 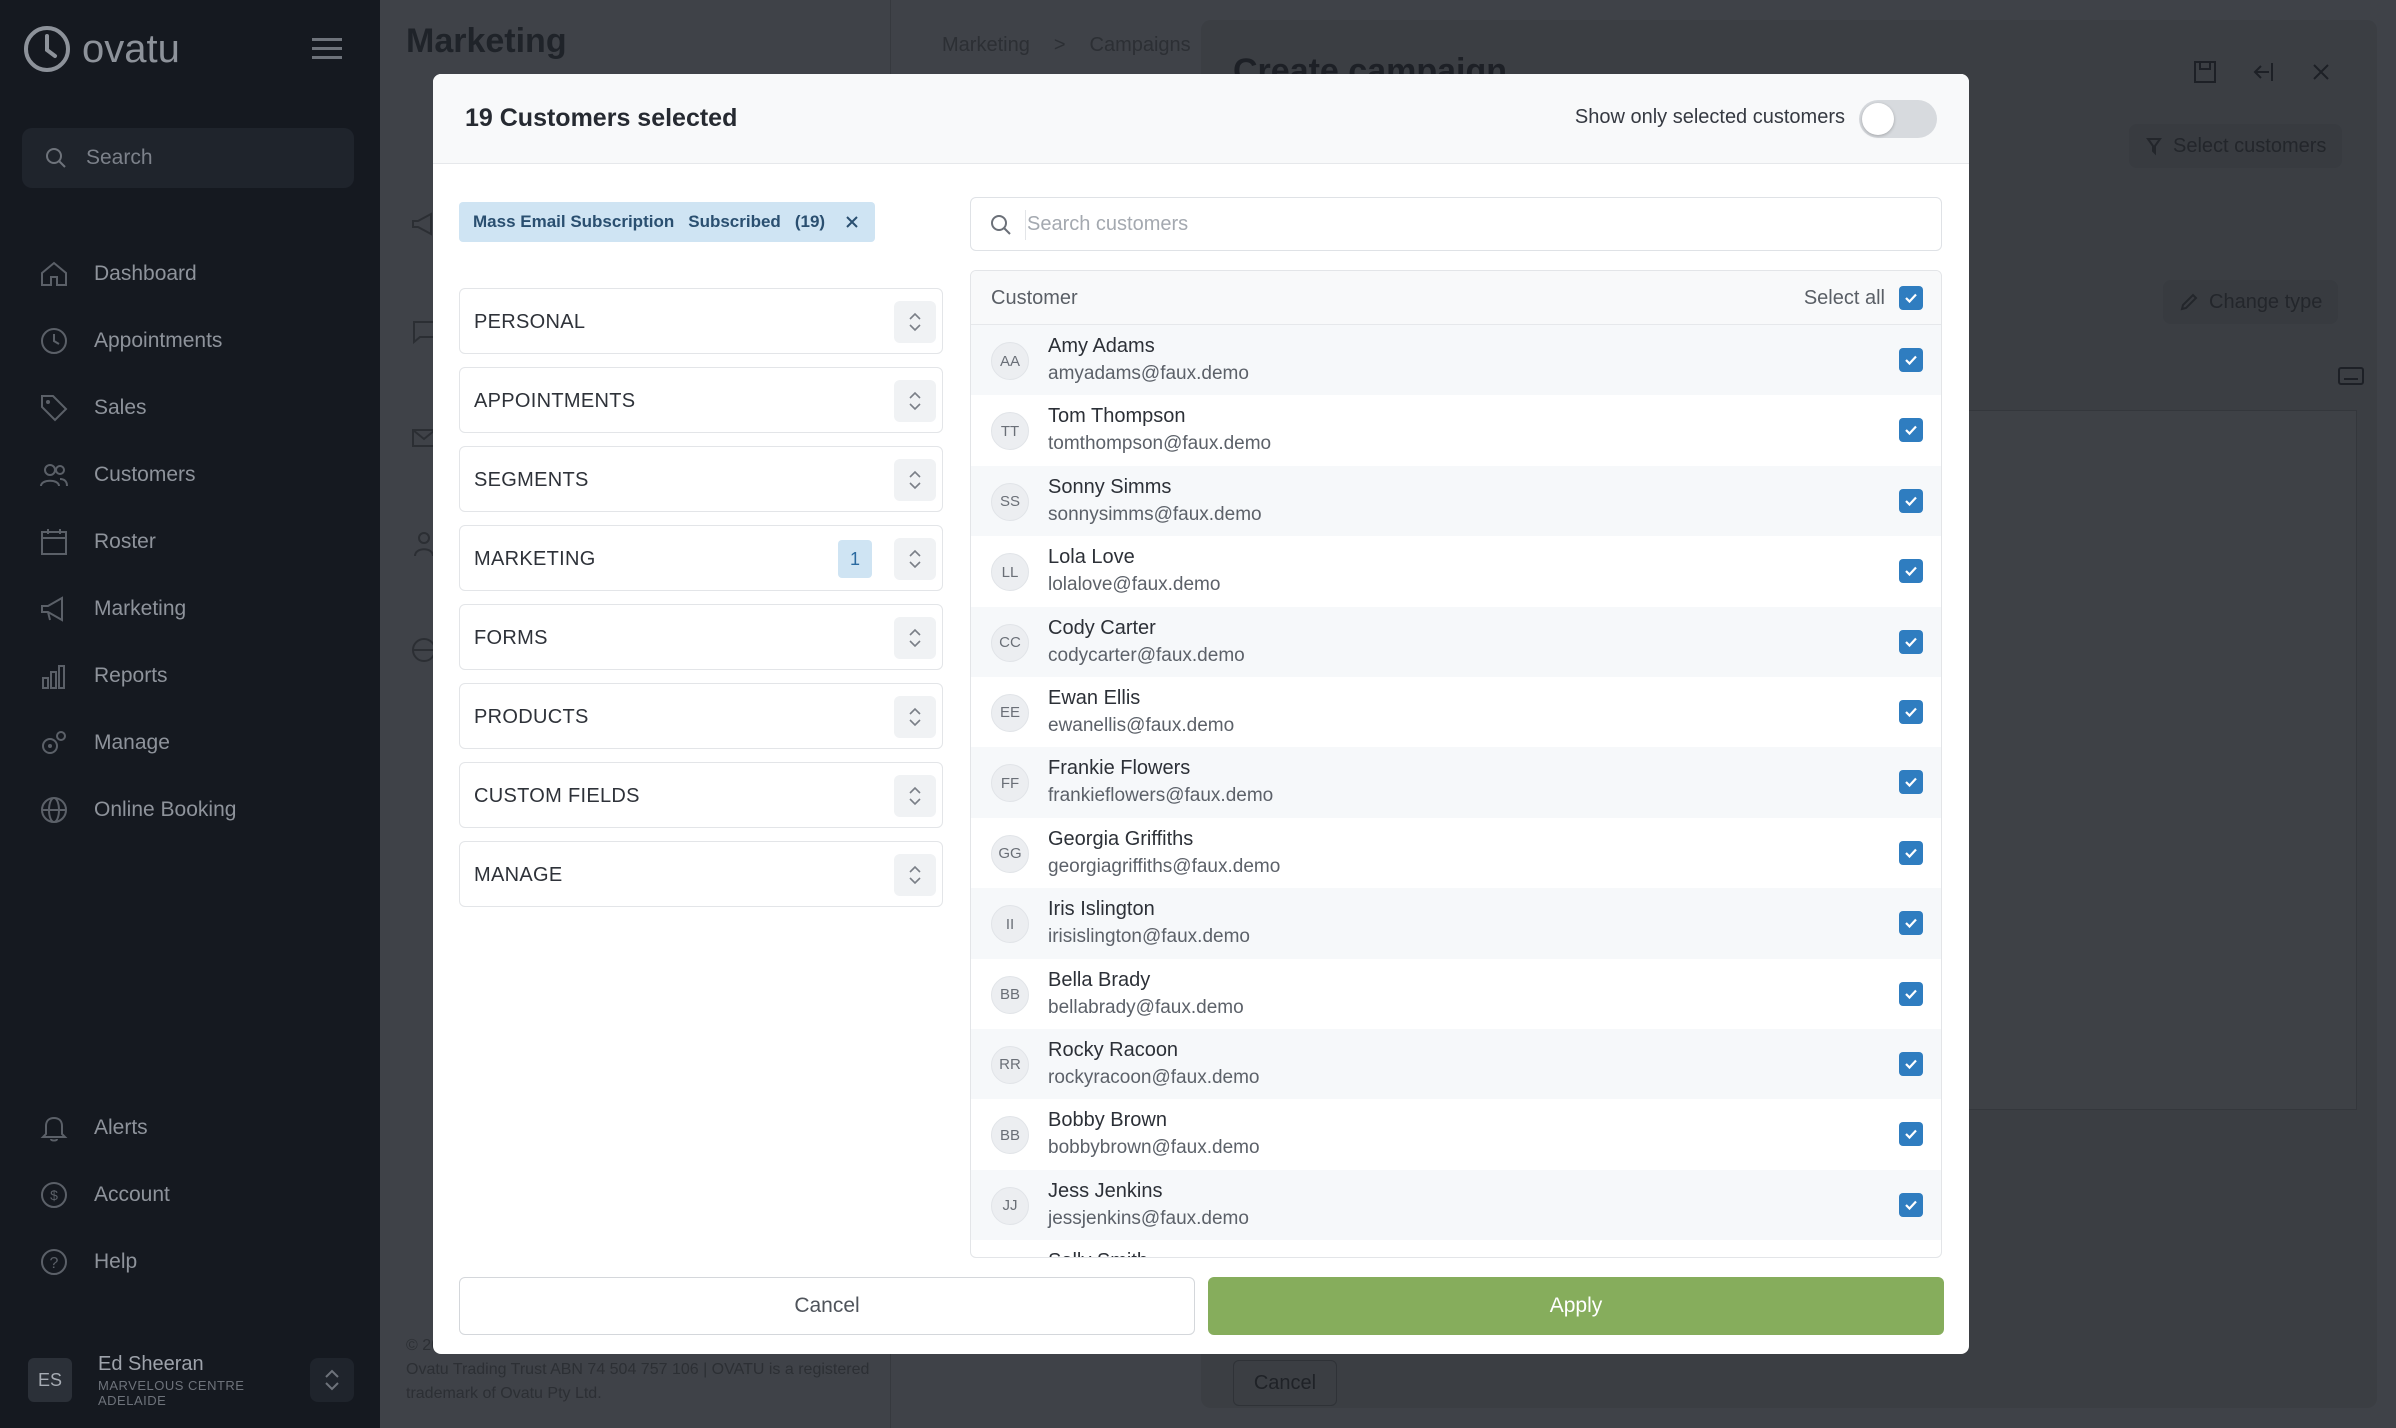 What do you see at coordinates (701, 479) in the screenshot?
I see `filter-group-segments: SEGMENTS` at bounding box center [701, 479].